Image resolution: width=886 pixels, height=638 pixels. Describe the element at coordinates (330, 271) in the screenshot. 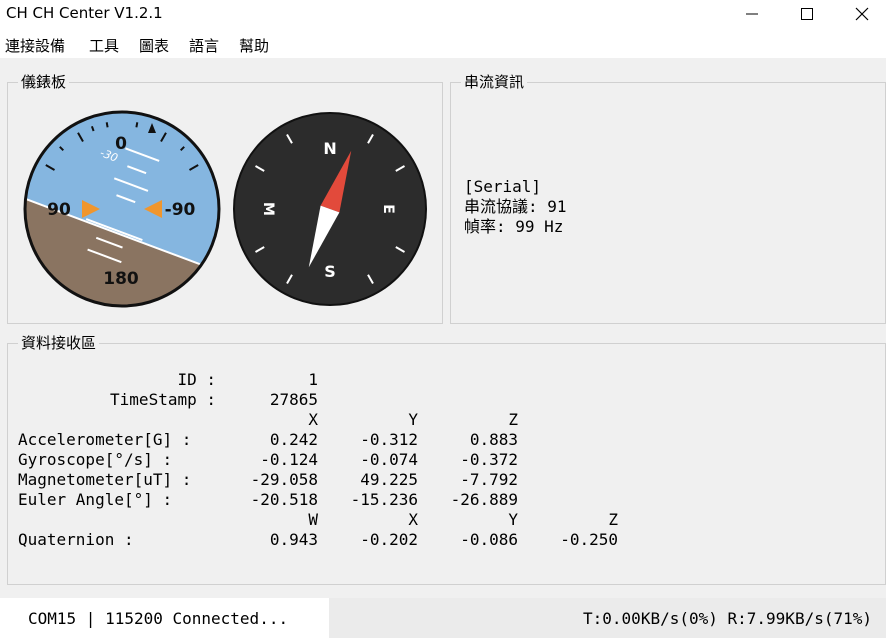

I see `compass-label-s: S` at that location.